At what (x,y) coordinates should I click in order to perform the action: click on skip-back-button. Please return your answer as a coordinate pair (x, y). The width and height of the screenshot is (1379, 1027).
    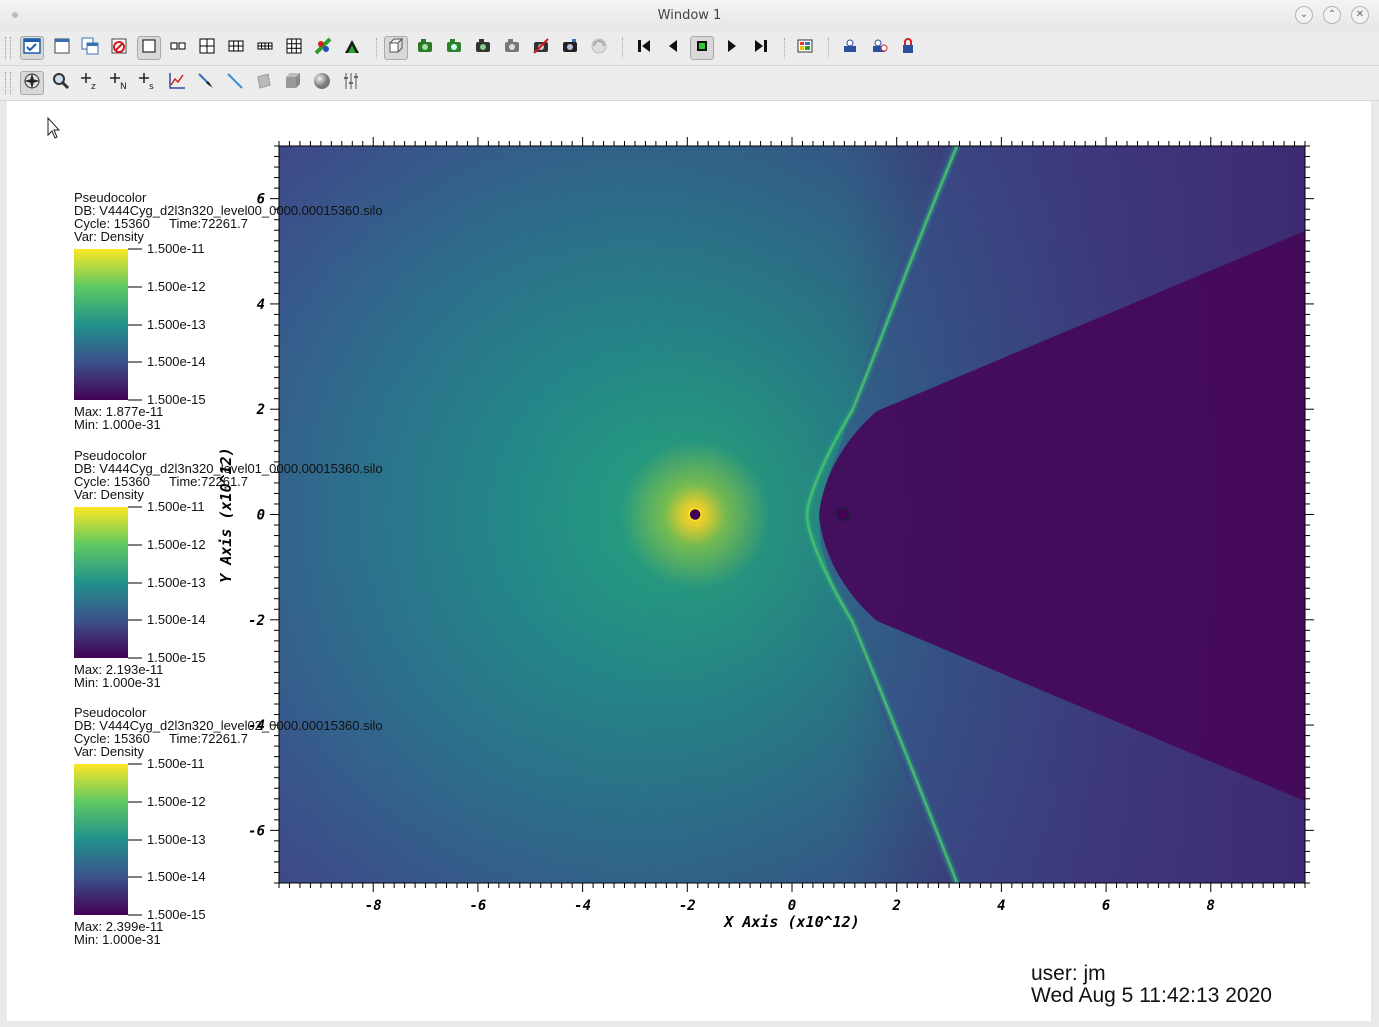
    Looking at the image, I should click on (644, 48).